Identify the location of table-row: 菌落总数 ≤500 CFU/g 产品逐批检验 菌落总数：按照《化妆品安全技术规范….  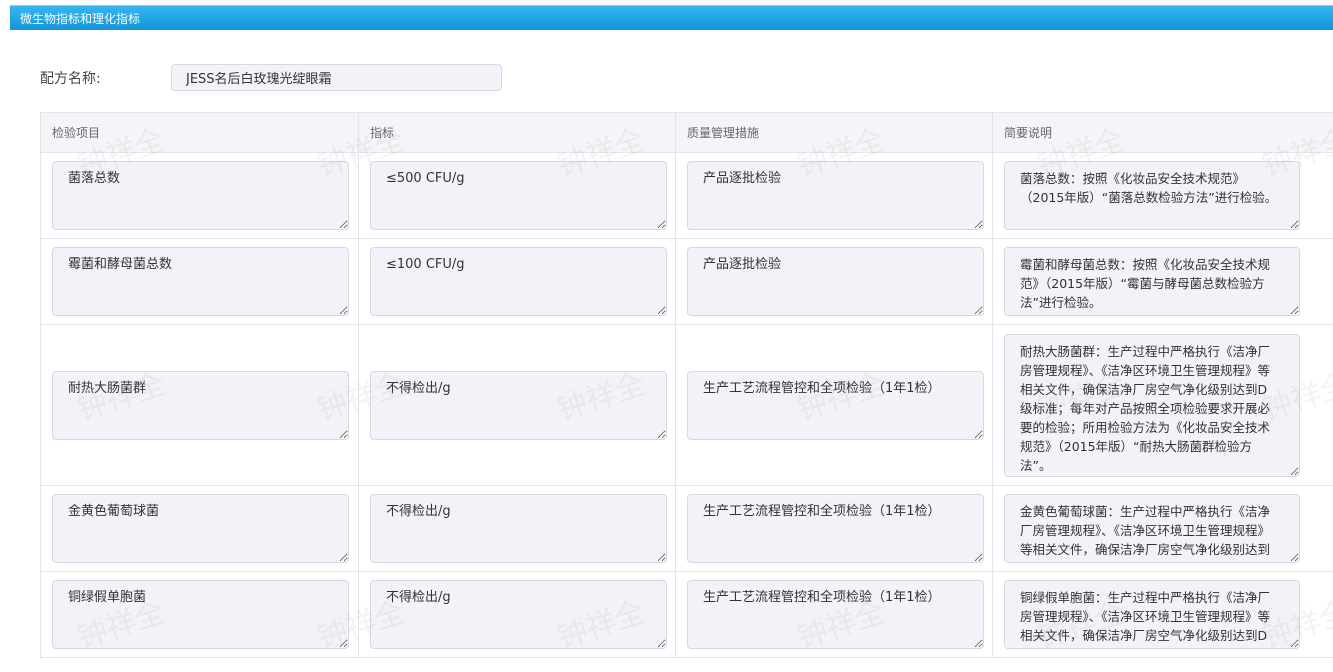
(687, 196).